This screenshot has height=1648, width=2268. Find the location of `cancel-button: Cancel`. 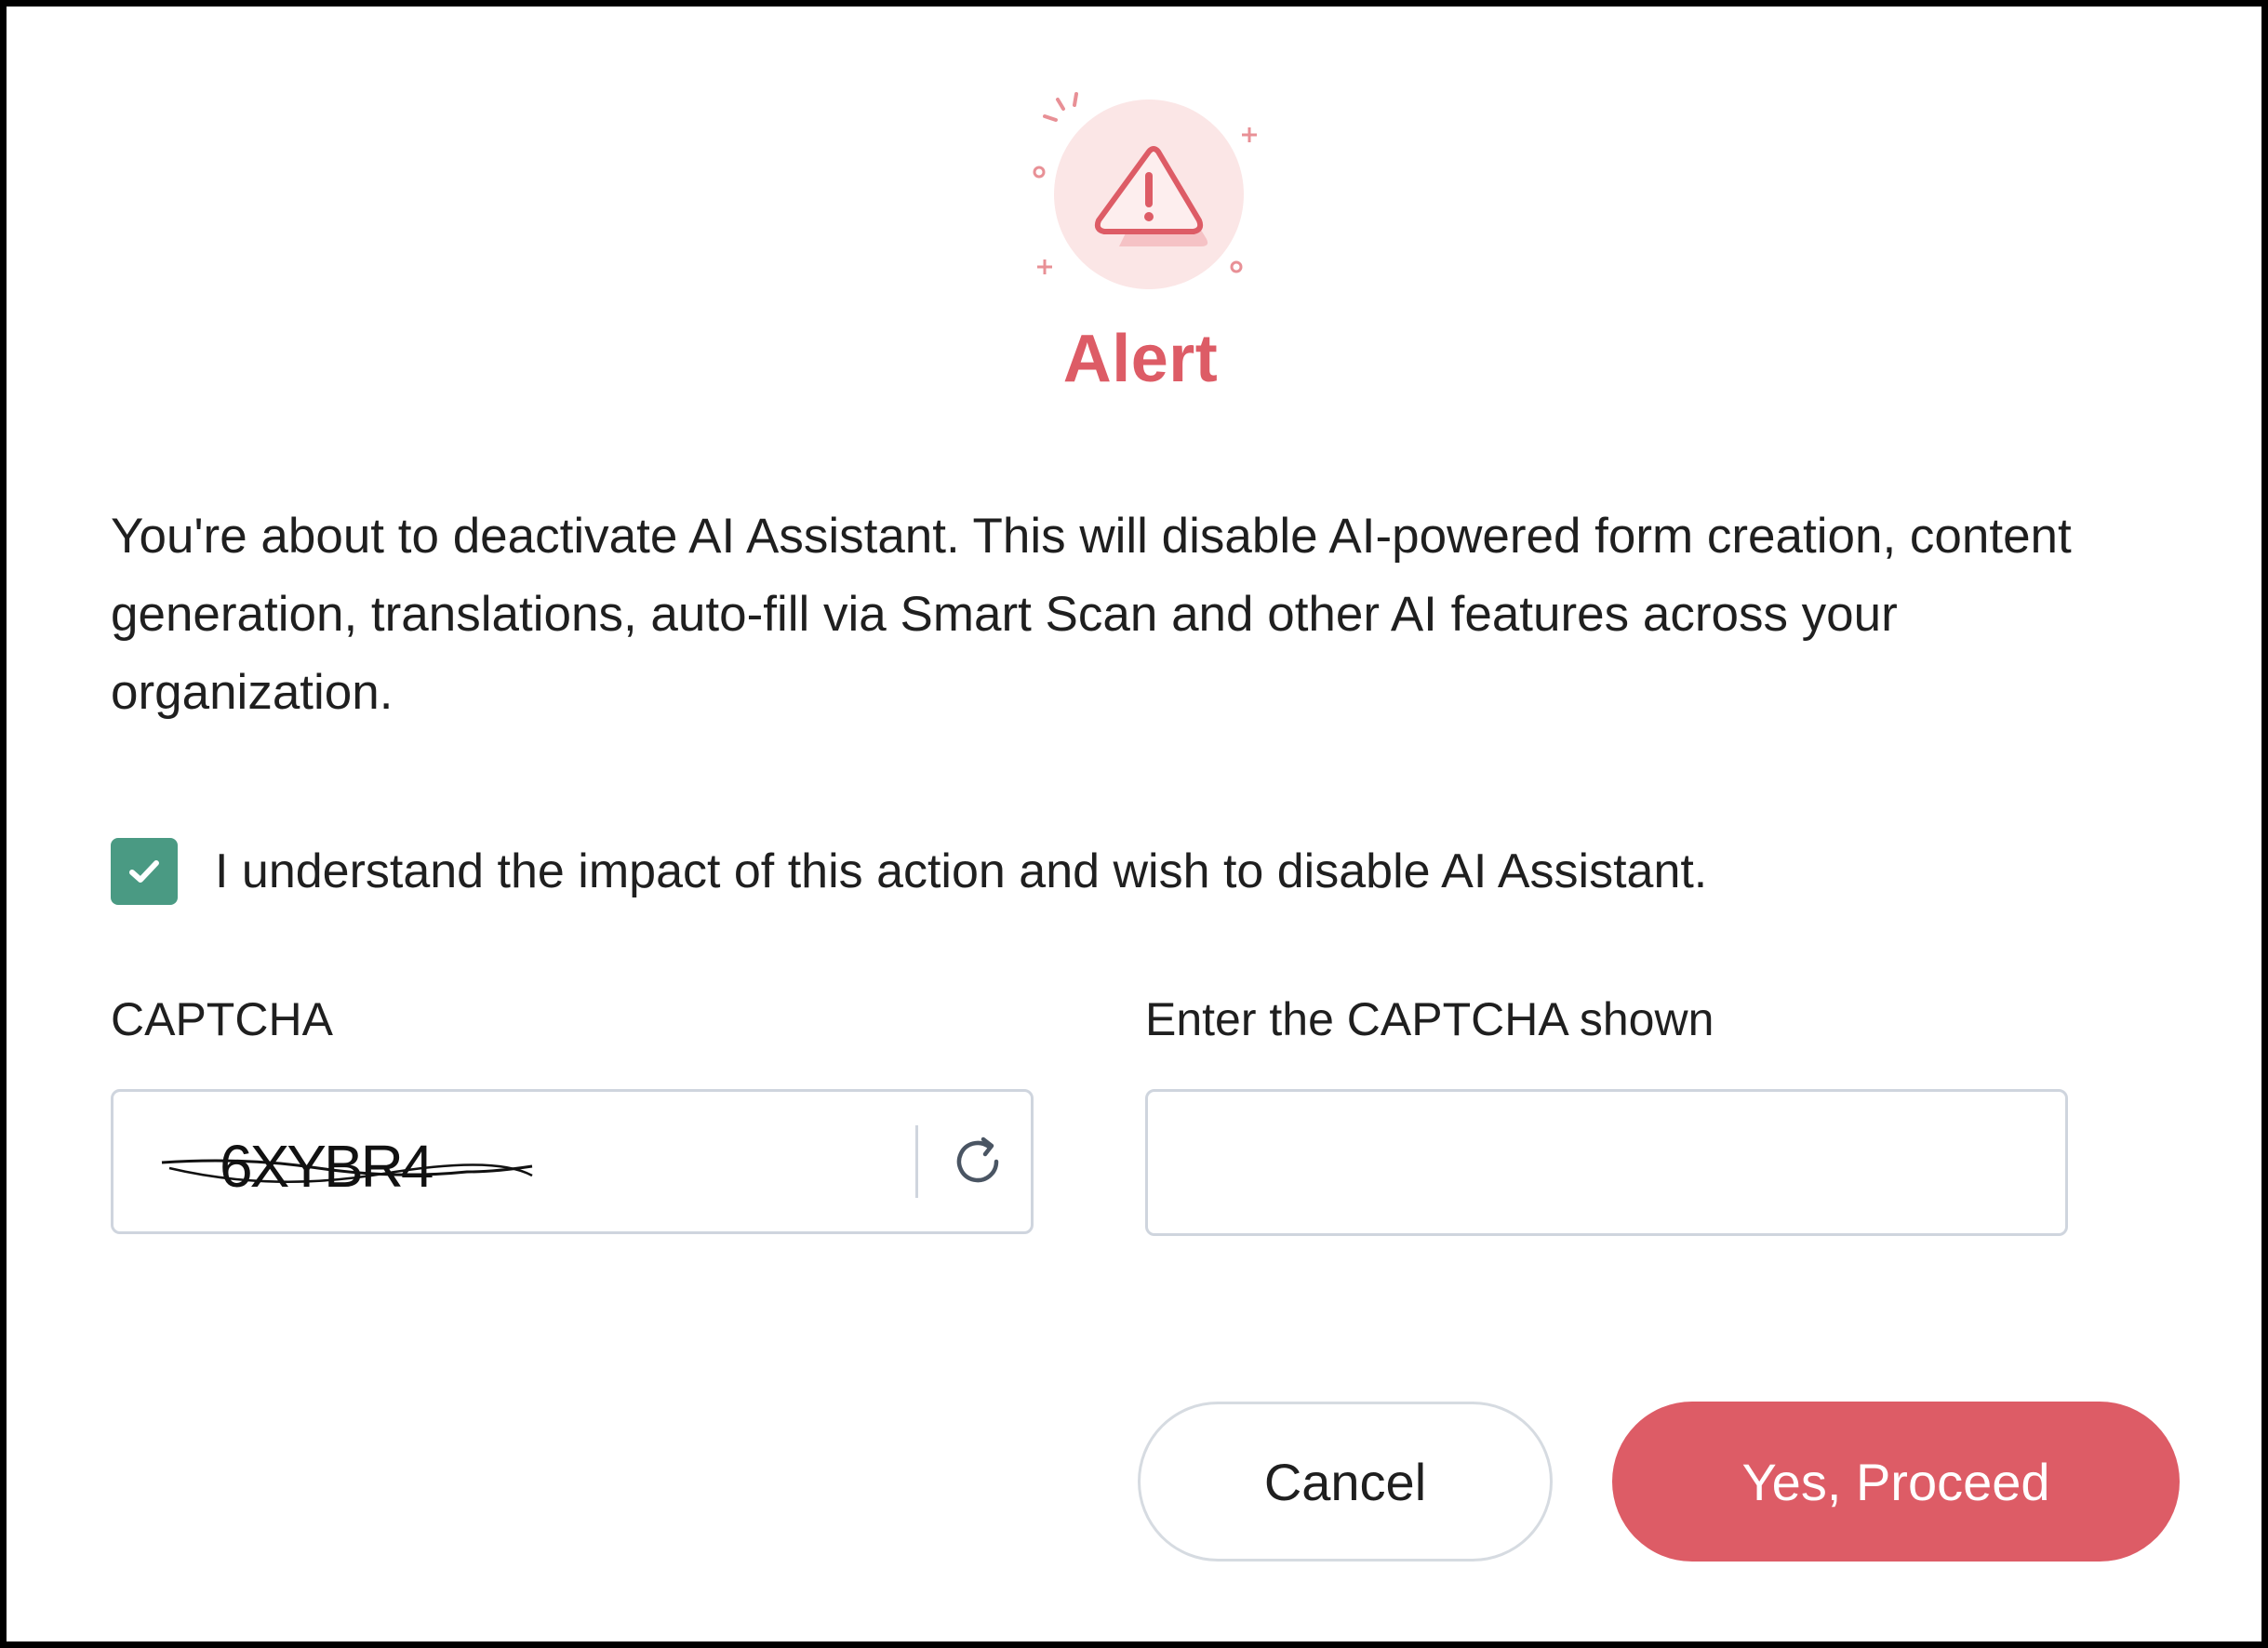

cancel-button: Cancel is located at coordinates (1345, 1482).